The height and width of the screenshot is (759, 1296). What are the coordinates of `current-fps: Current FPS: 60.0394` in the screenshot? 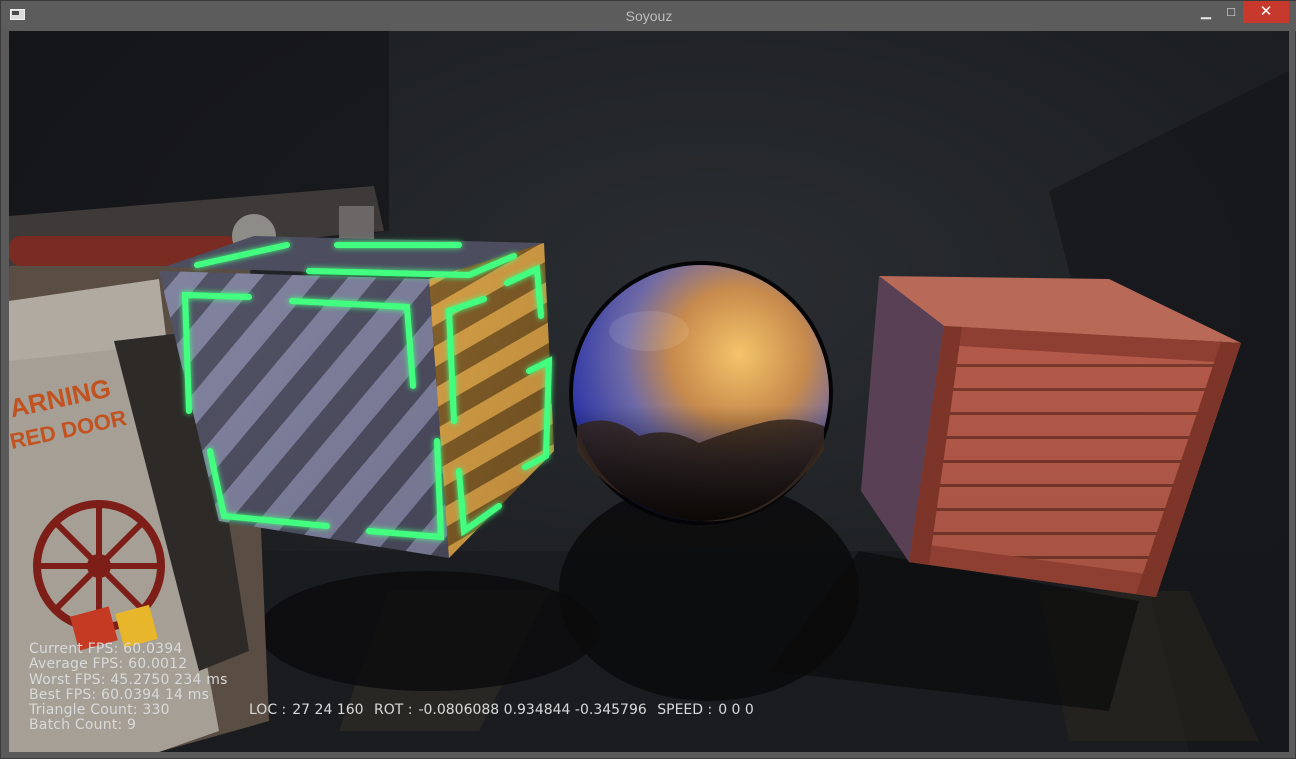 It's located at (106, 649).